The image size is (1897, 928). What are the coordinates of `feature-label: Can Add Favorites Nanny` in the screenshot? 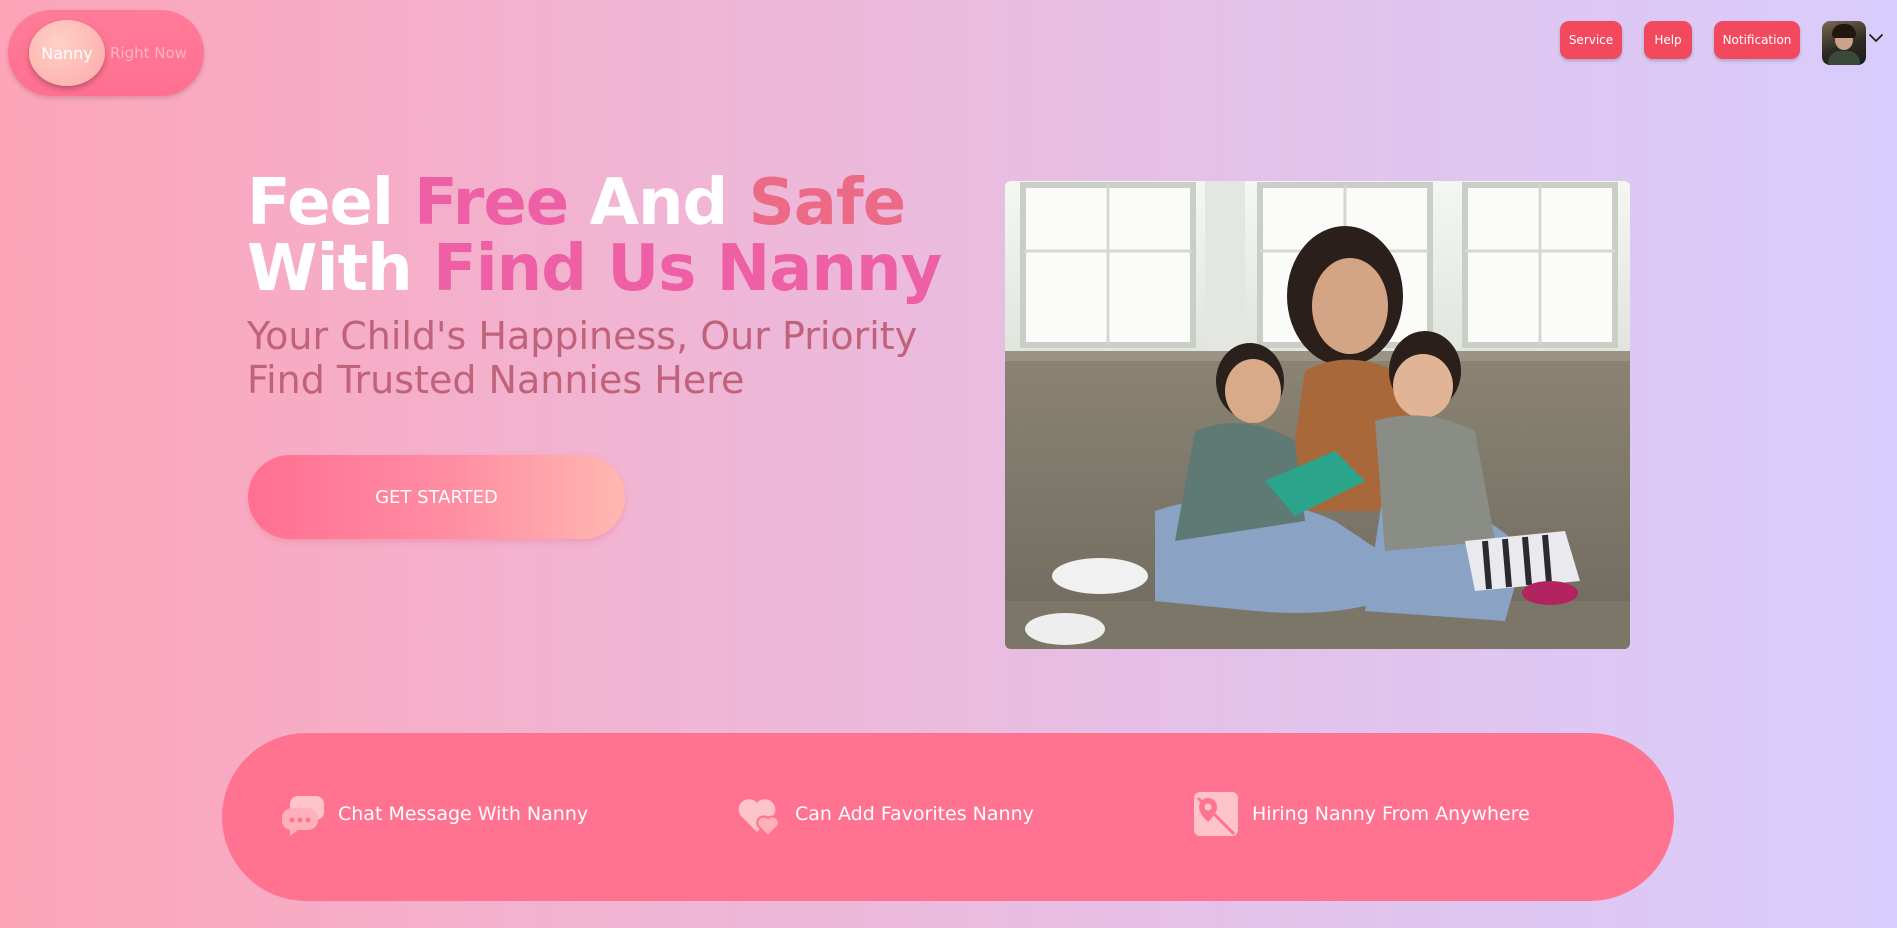 It's located at (914, 814).